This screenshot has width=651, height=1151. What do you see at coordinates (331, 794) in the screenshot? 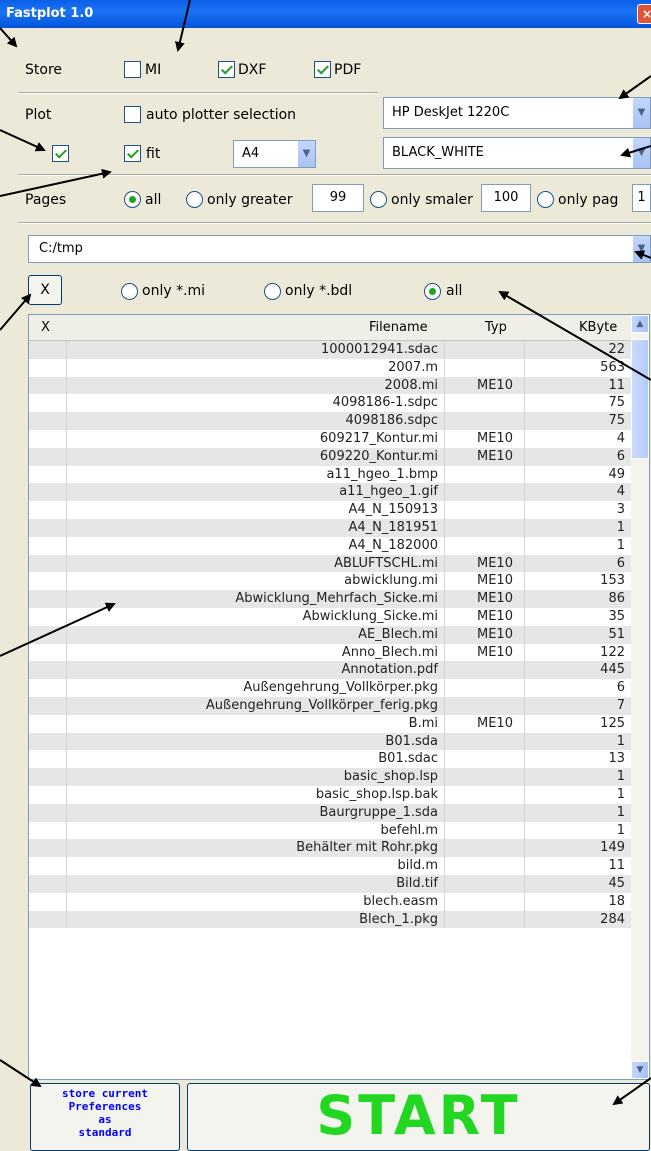
I see `table-row: basic_shop.lsp.bak 1` at bounding box center [331, 794].